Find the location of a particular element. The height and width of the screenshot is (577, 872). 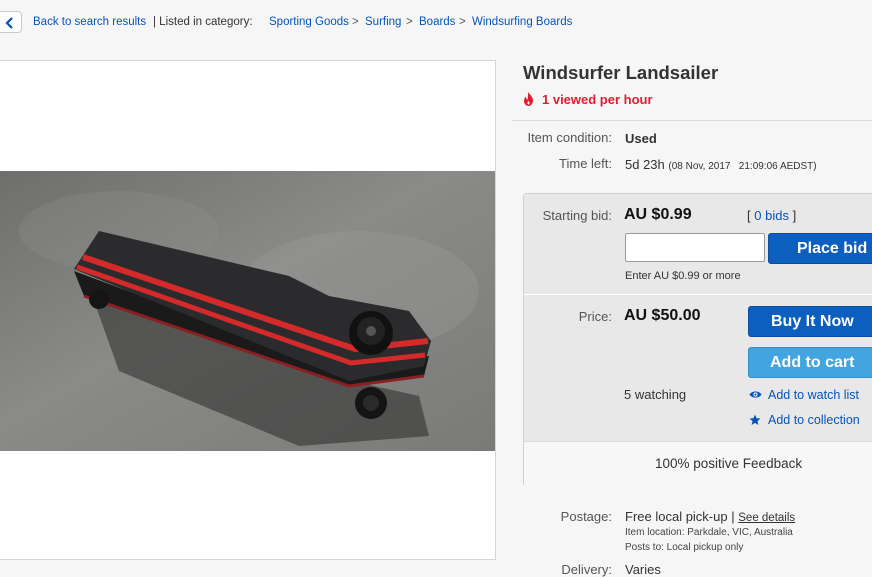

posts-to: Posts to: Local pickup only is located at coordinates (684, 547).